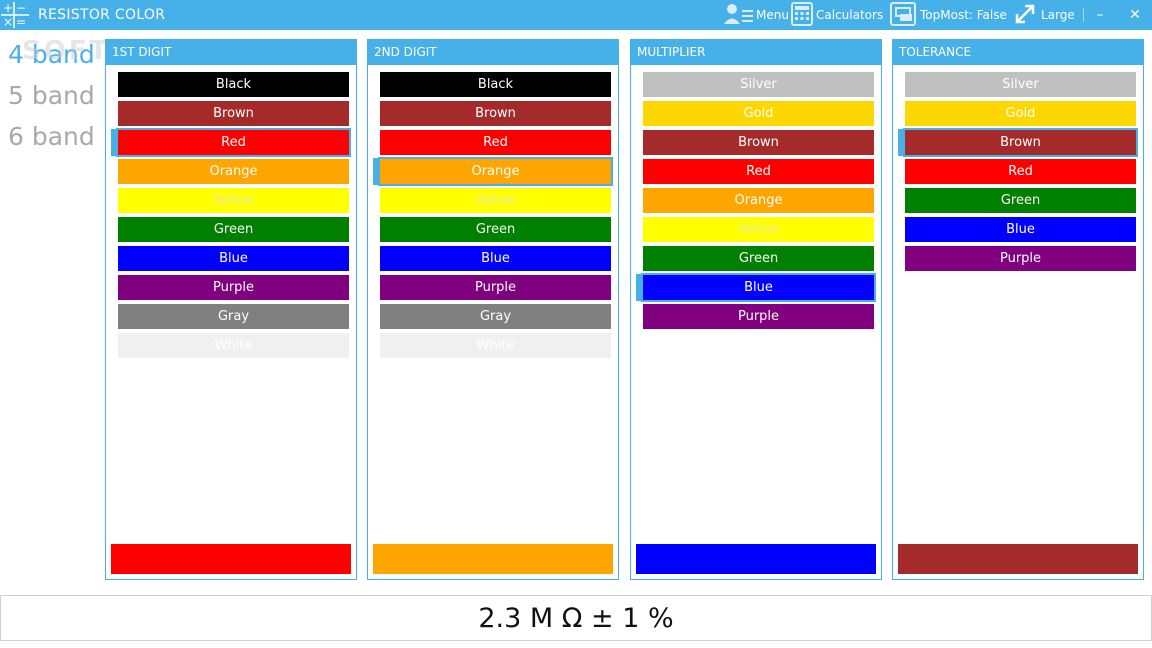  Describe the element at coordinates (772, 15) in the screenshot. I see `menu-label: Menu` at that location.